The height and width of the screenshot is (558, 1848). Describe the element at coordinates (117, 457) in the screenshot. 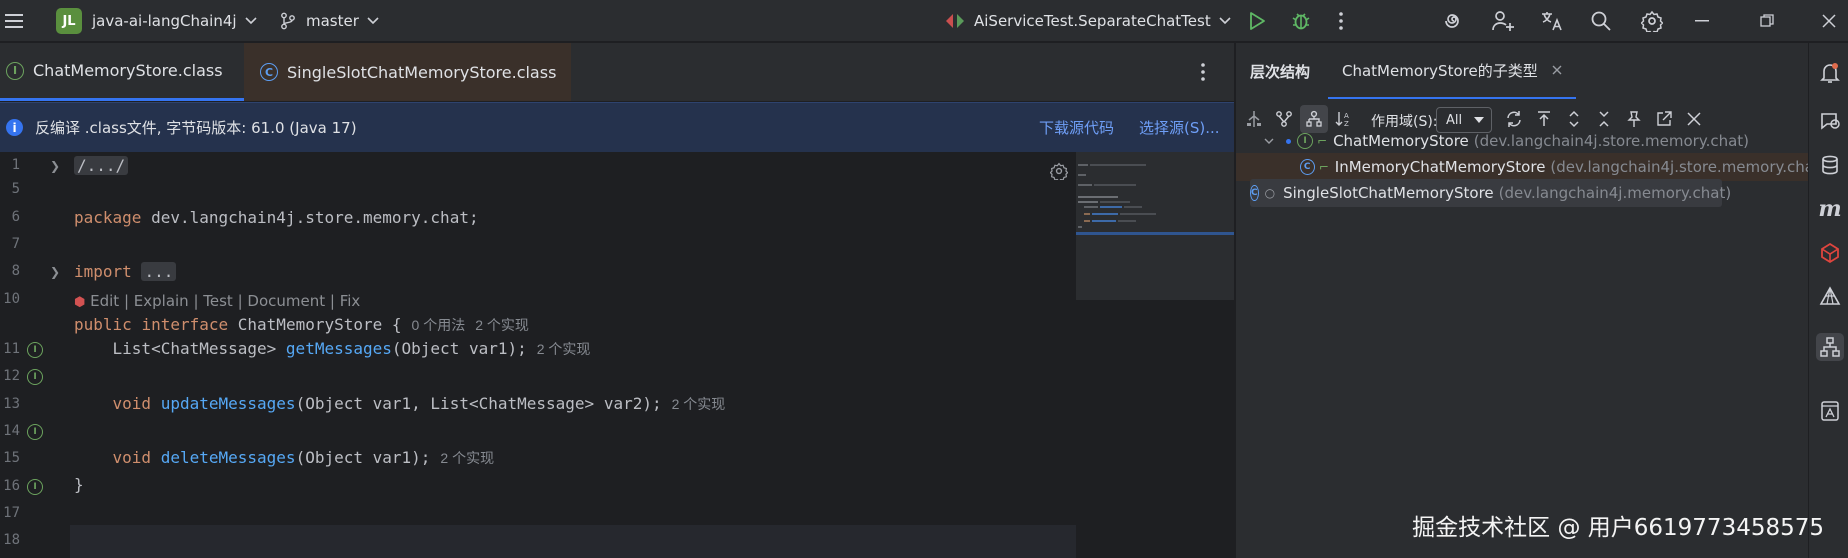

I see `keyword: void` at that location.